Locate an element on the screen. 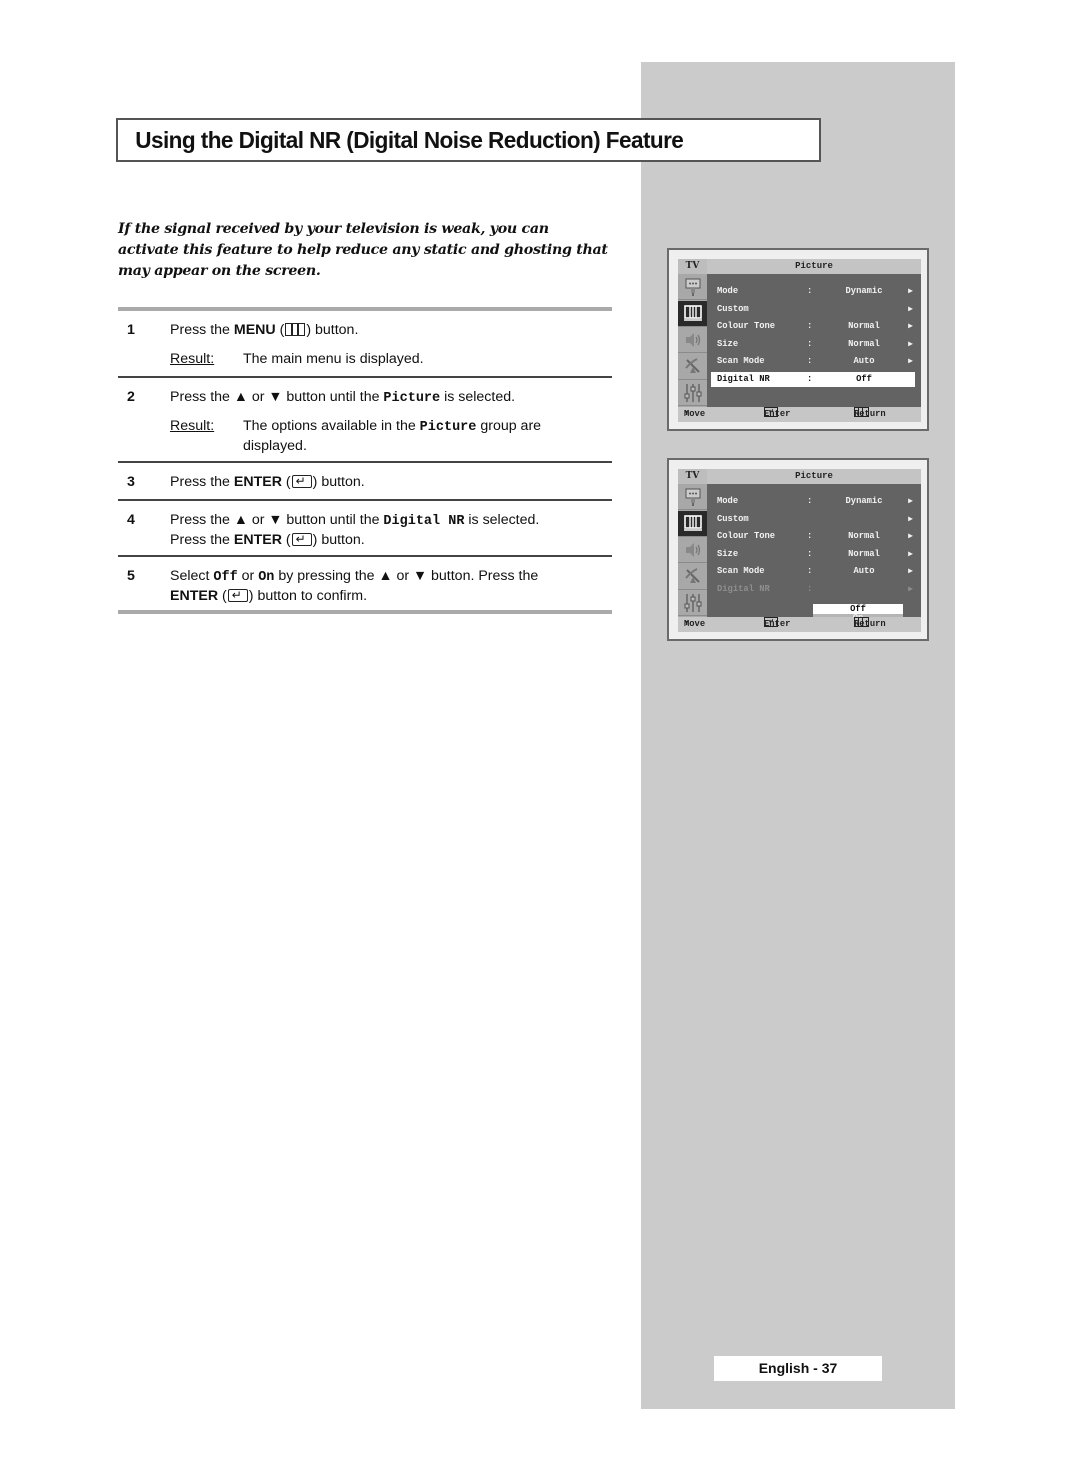 This screenshot has width=1080, height=1474. step-text: by pressing the ▲ or ▼ button. Press the is located at coordinates (406, 576).